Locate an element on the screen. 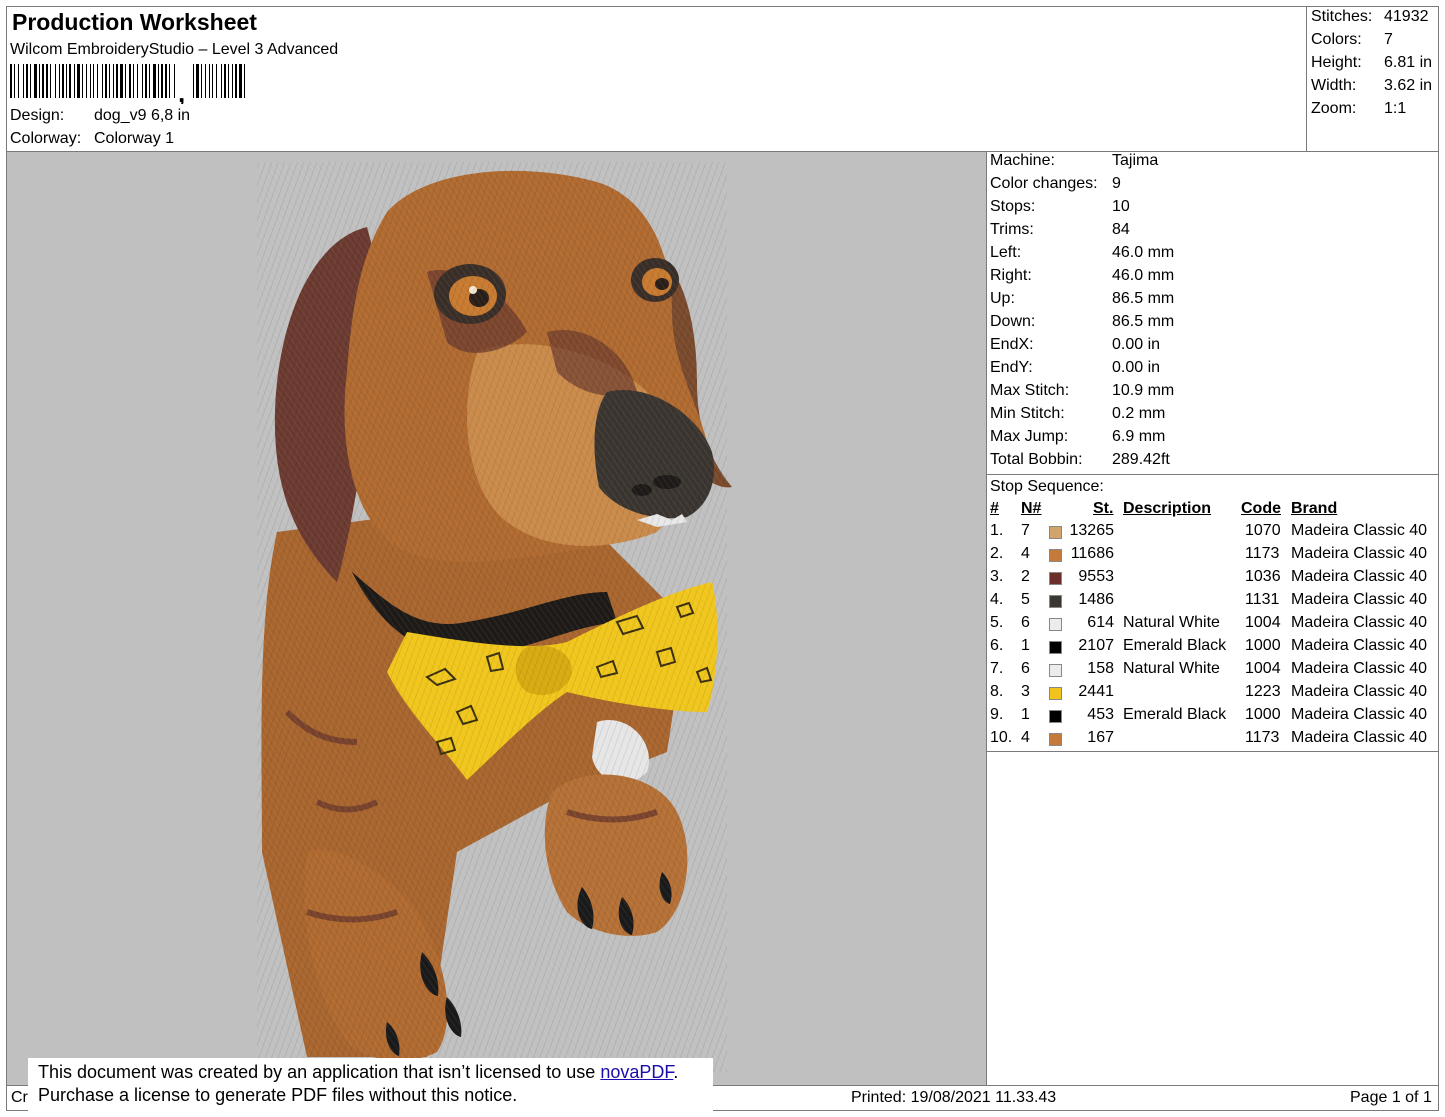  colorway-value: Colorway 1 is located at coordinates (134, 138).